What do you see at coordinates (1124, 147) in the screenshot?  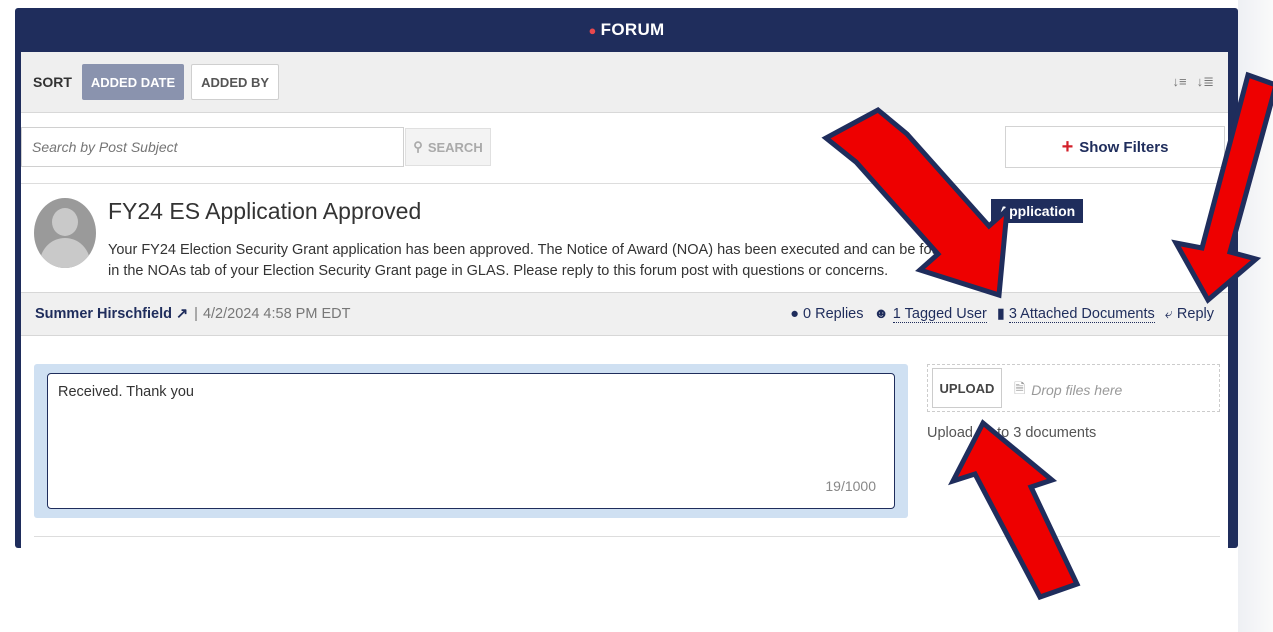 I see `show-filters-label: Show Filters` at bounding box center [1124, 147].